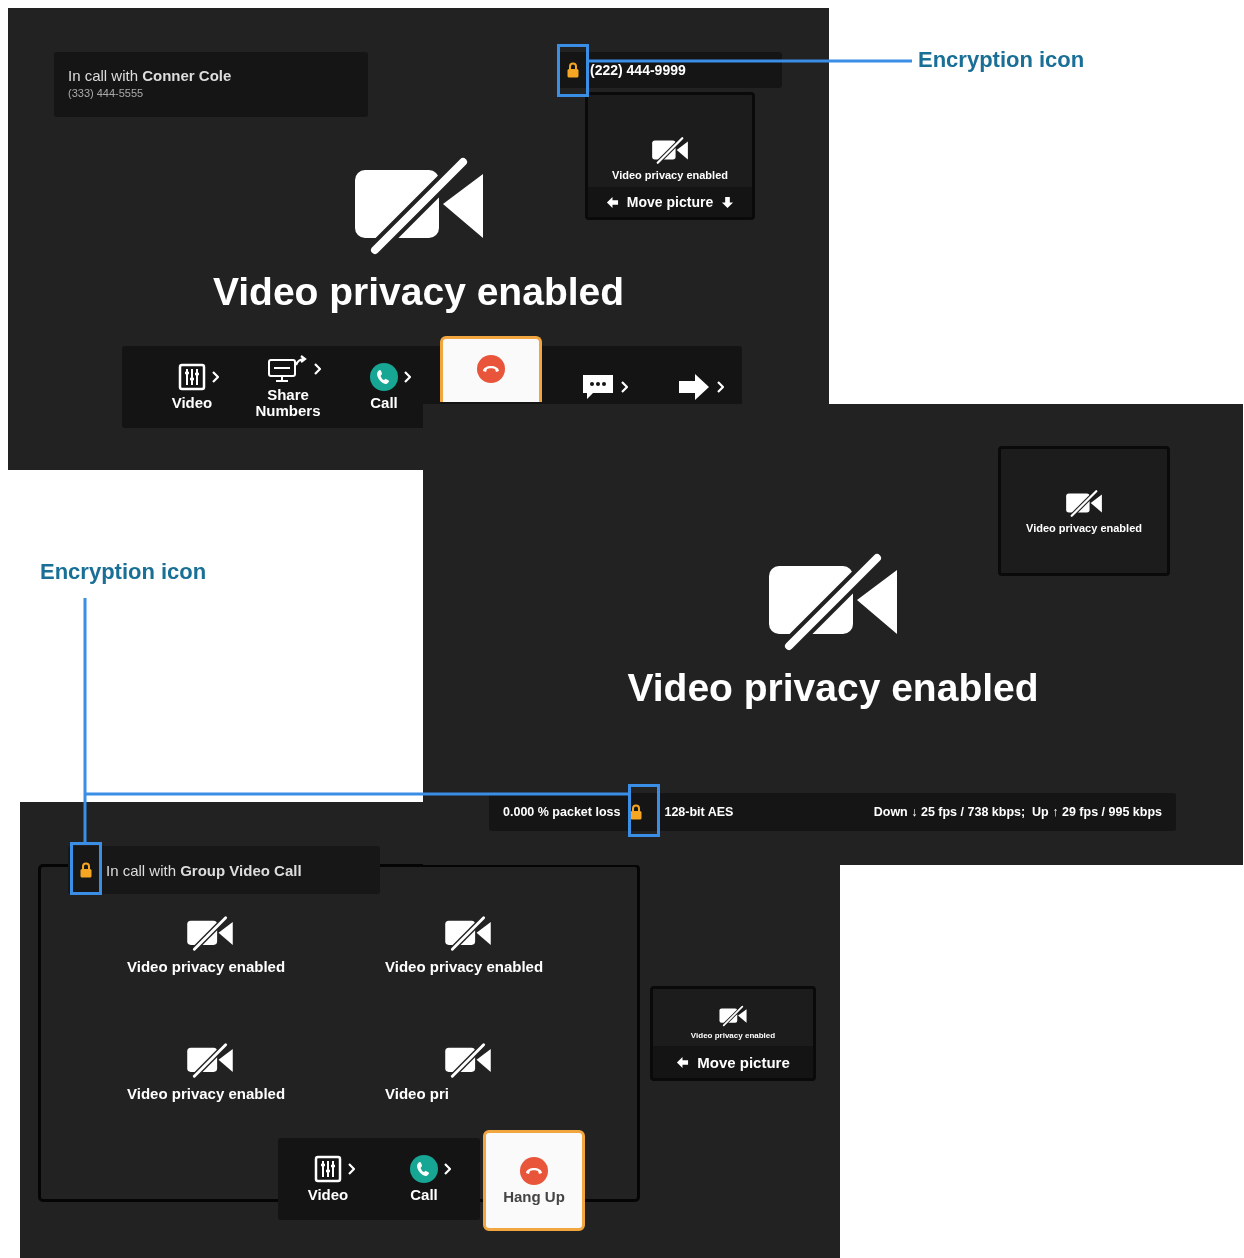  Describe the element at coordinates (638, 70) in the screenshot. I see `remote-number: (222) 444-9999` at that location.